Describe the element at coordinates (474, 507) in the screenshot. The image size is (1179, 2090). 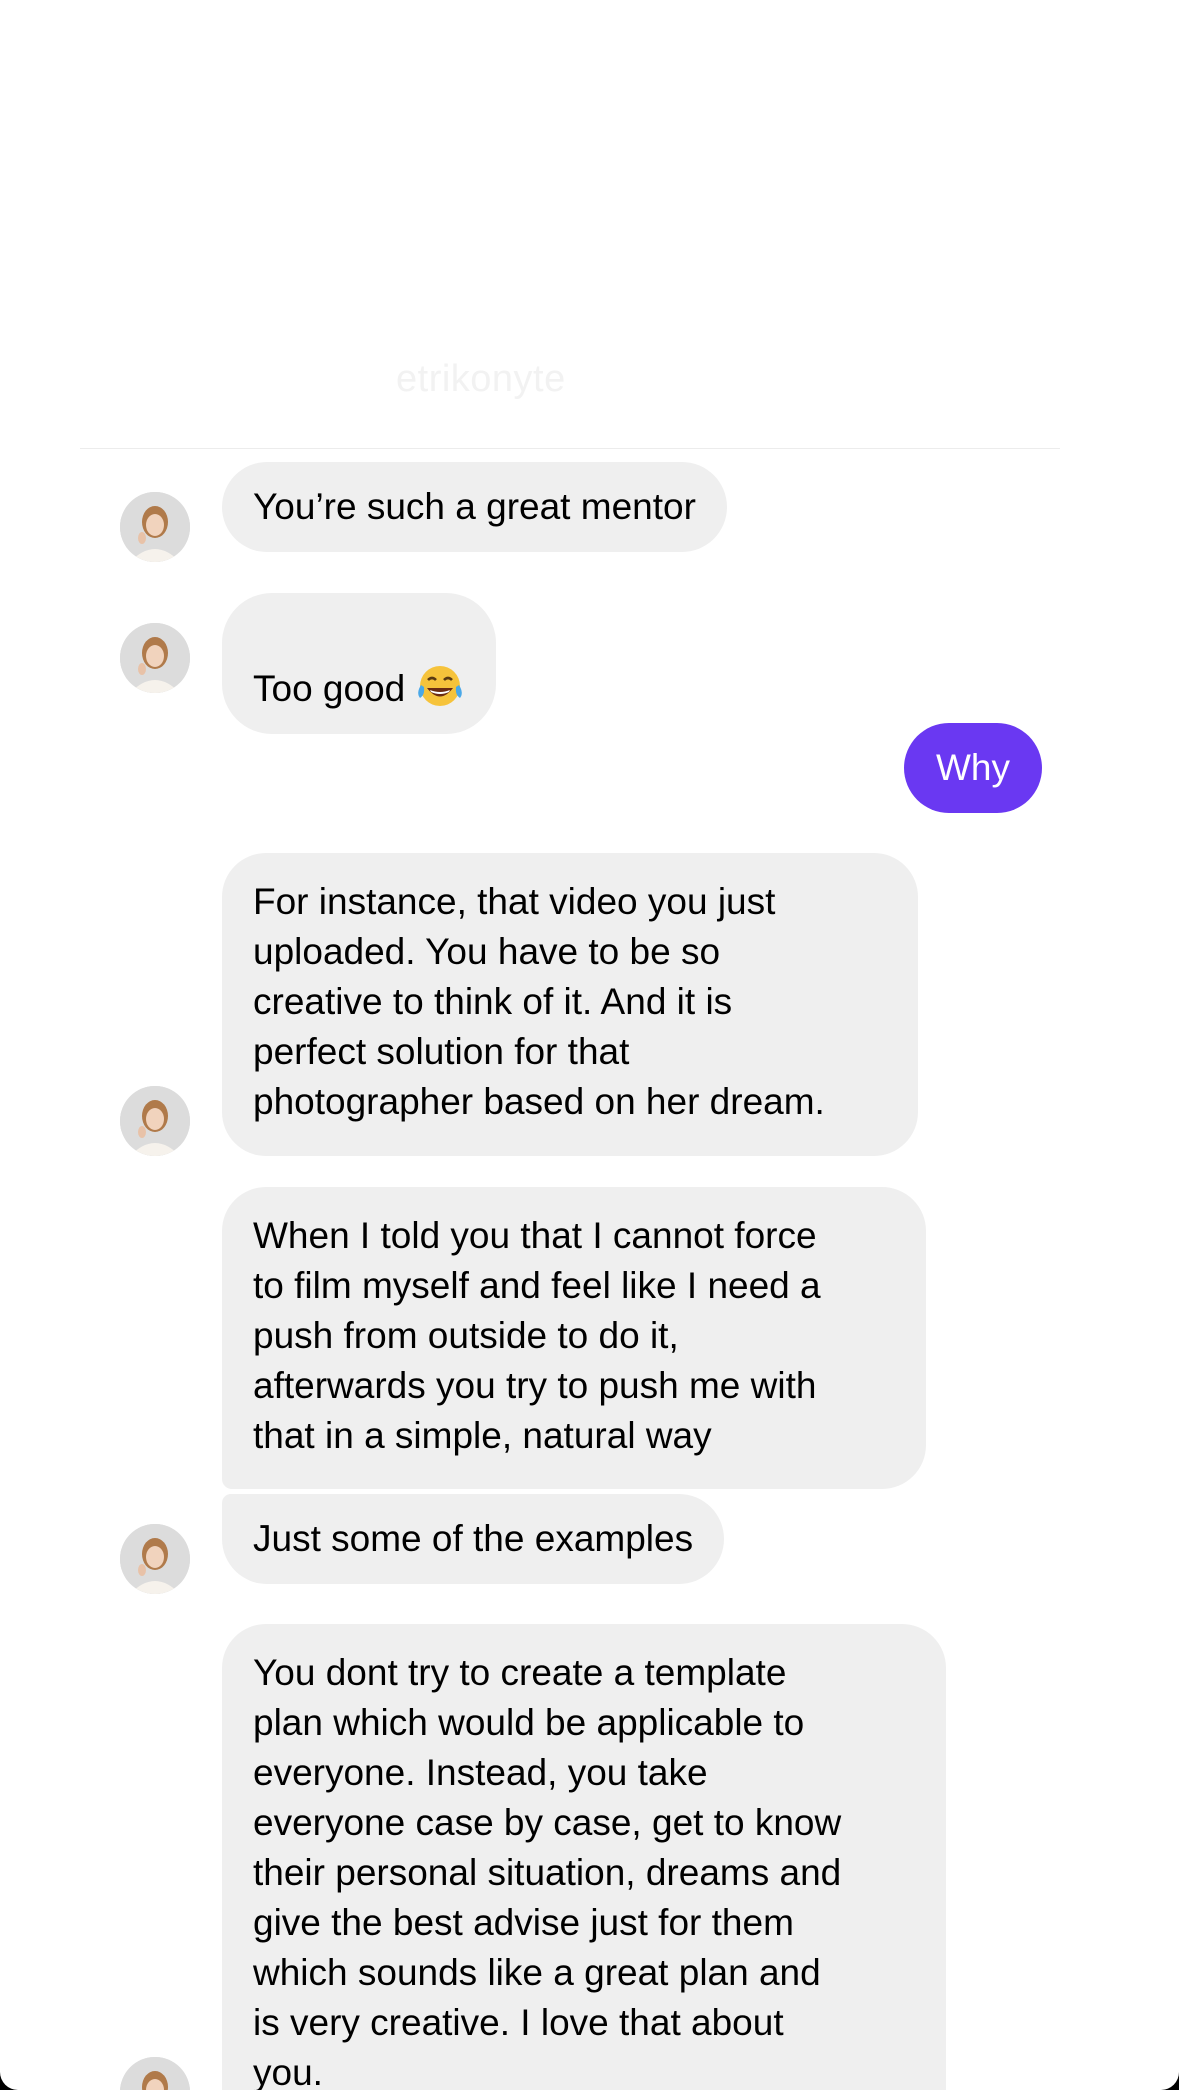
I see `message-bubble-received: You’re such a great mentor` at that location.